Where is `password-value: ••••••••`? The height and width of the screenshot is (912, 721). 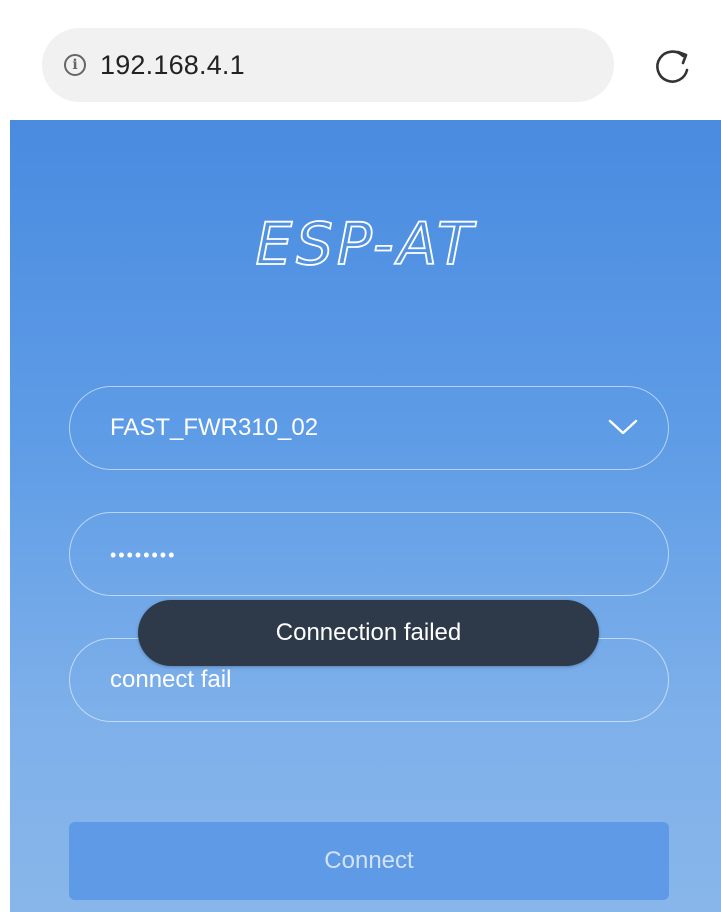
password-value: •••••••• is located at coordinates (143, 554).